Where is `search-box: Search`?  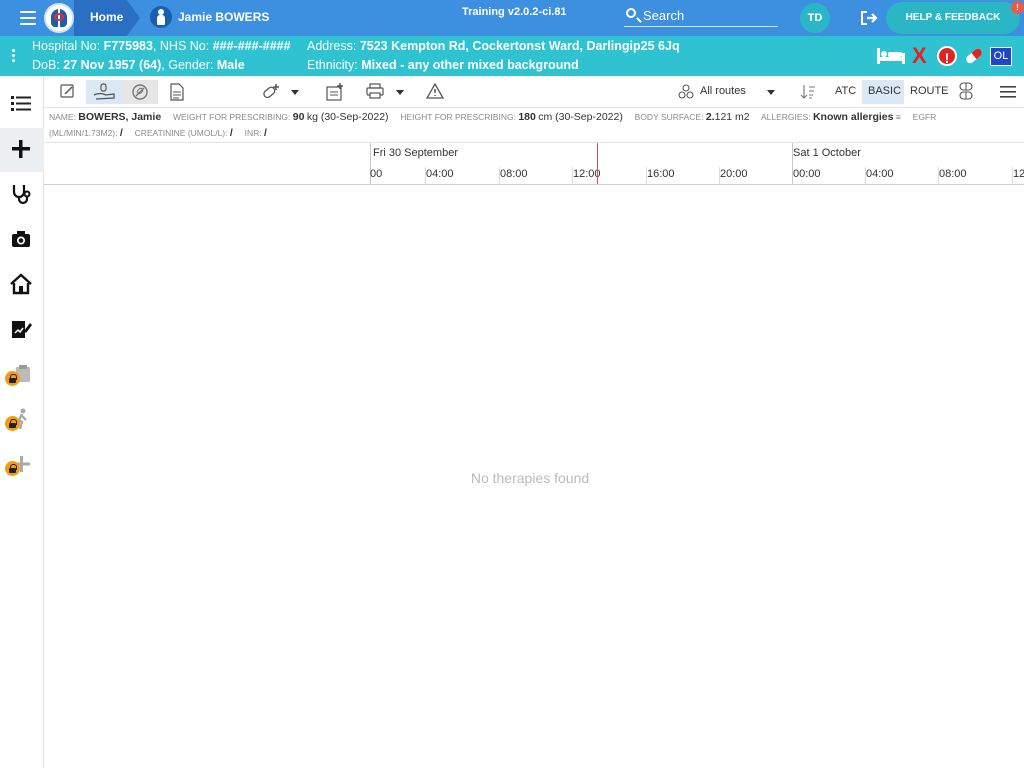
search-box: Search is located at coordinates (701, 15).